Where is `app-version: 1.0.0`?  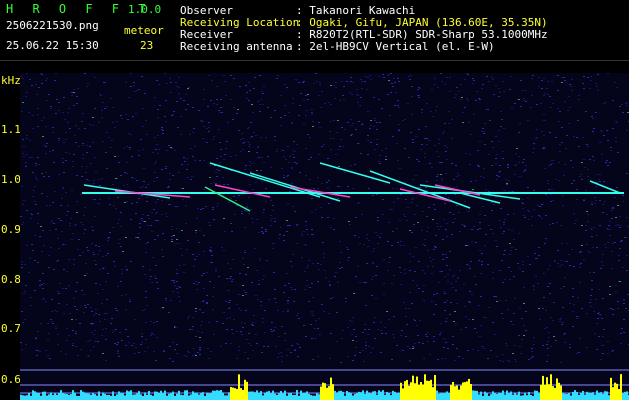
app-version: 1.0.0 is located at coordinates (145, 9).